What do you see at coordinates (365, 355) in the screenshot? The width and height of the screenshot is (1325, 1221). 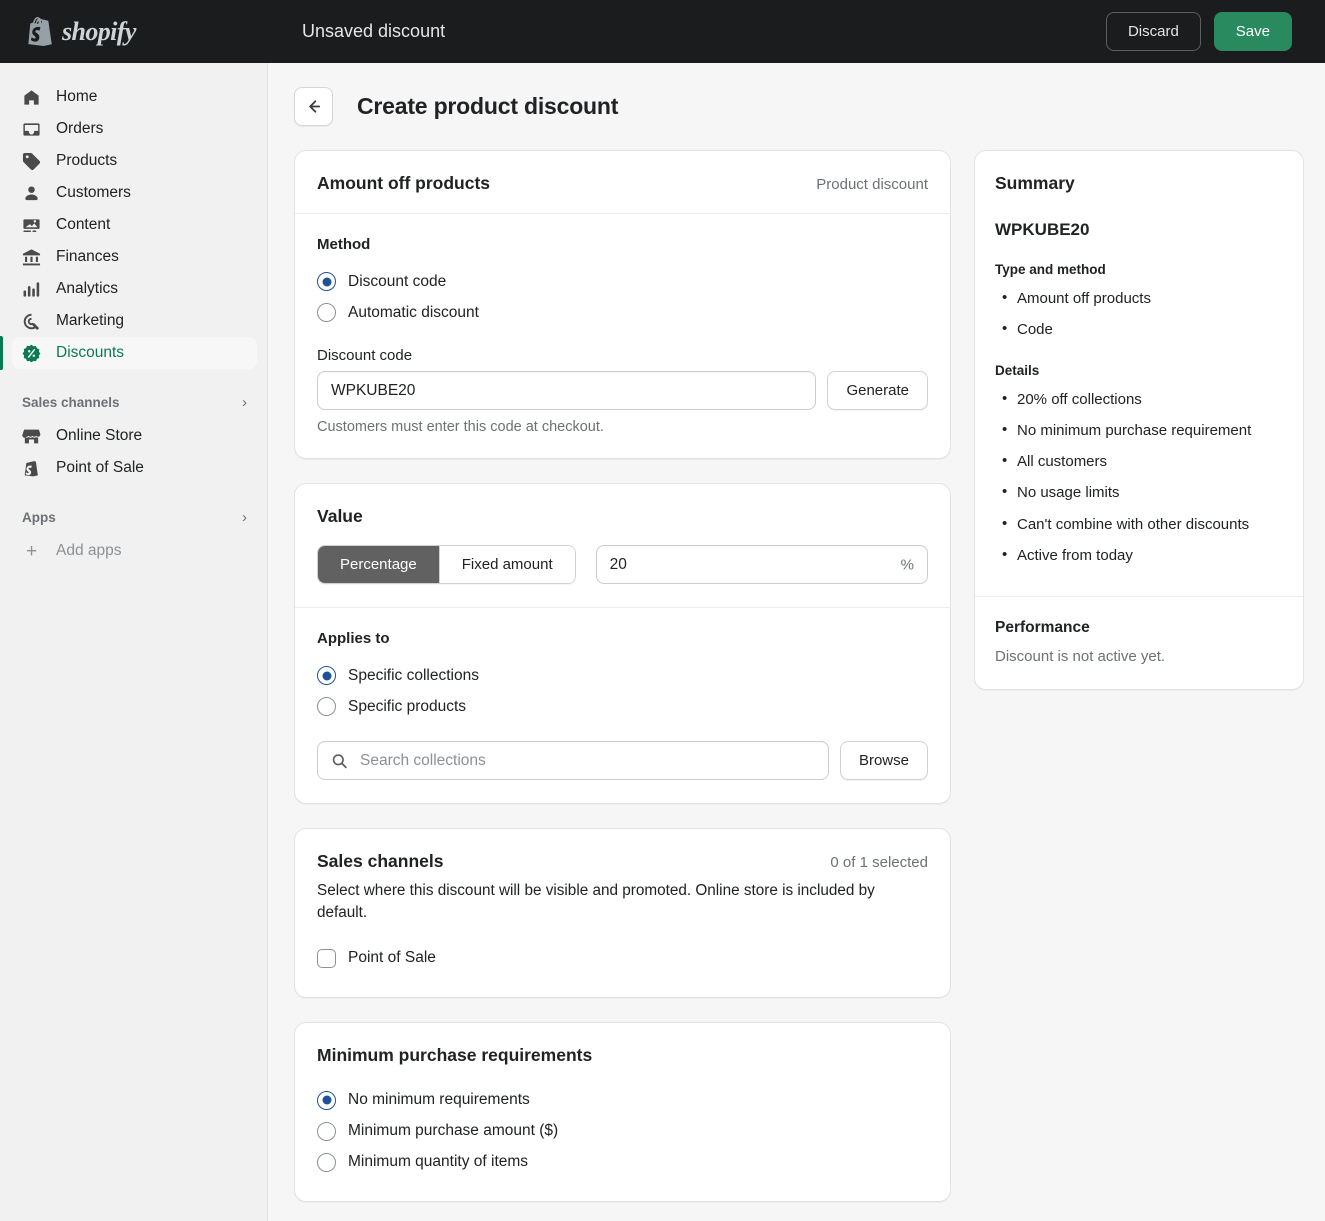 I see `discount-code-label: Discount code` at bounding box center [365, 355].